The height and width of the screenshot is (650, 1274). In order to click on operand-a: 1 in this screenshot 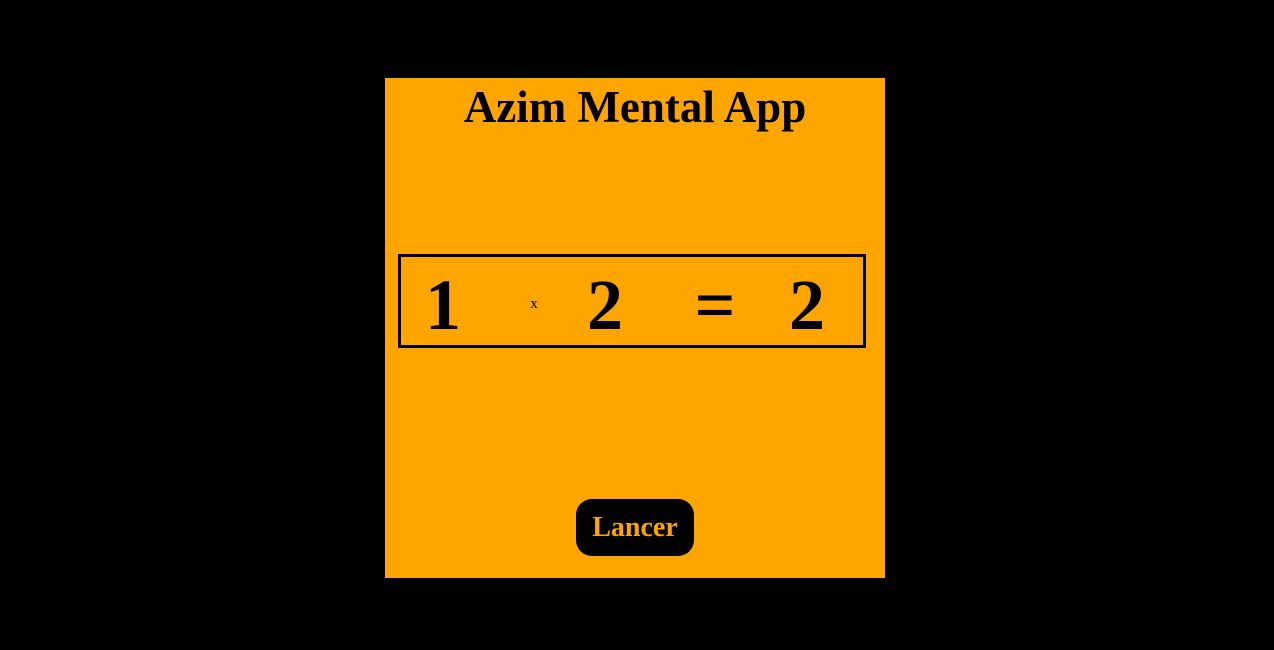, I will do `click(443, 305)`.